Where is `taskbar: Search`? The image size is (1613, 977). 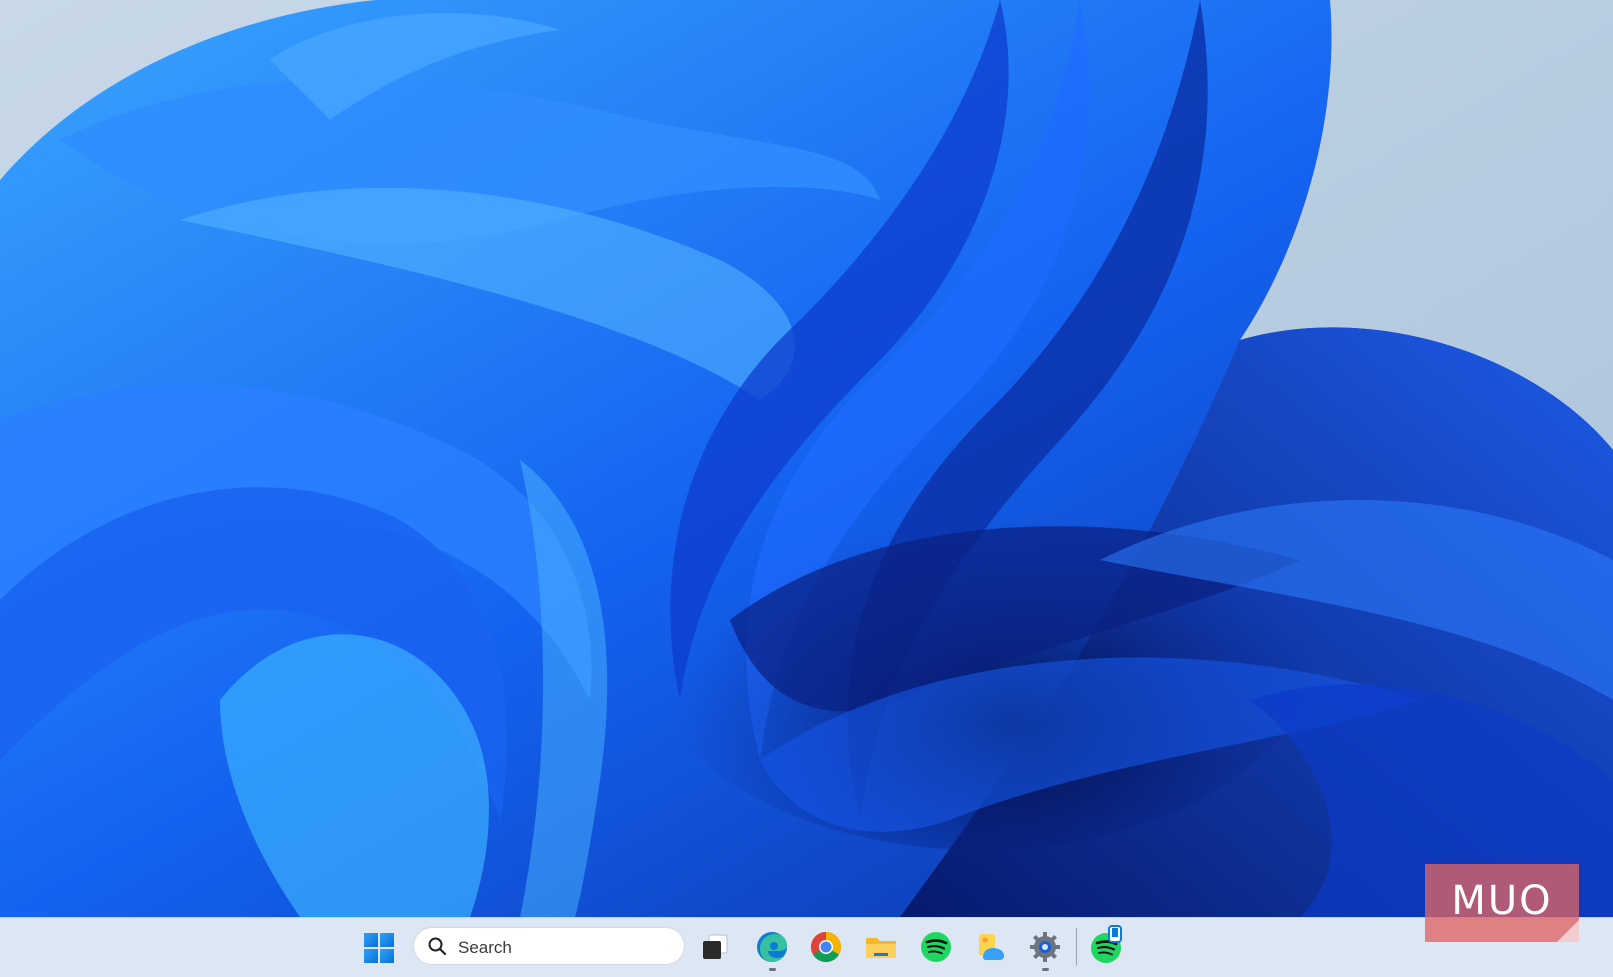
taskbar: Search is located at coordinates (806, 947).